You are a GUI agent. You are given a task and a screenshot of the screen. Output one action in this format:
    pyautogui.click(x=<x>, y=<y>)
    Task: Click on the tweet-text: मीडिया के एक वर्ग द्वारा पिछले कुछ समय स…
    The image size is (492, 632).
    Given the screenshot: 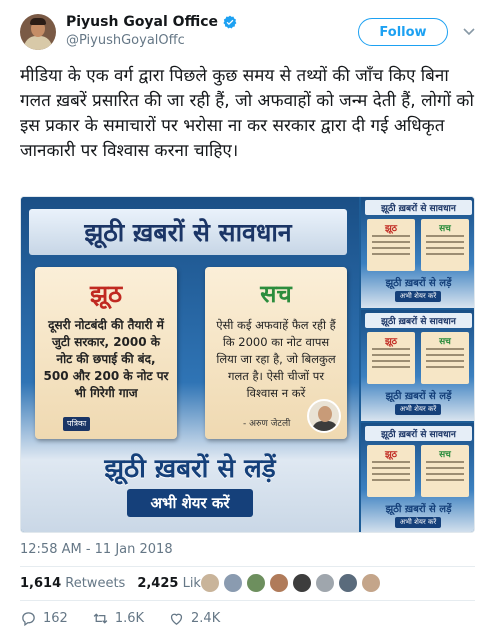 What is the action you would take?
    pyautogui.click(x=247, y=113)
    